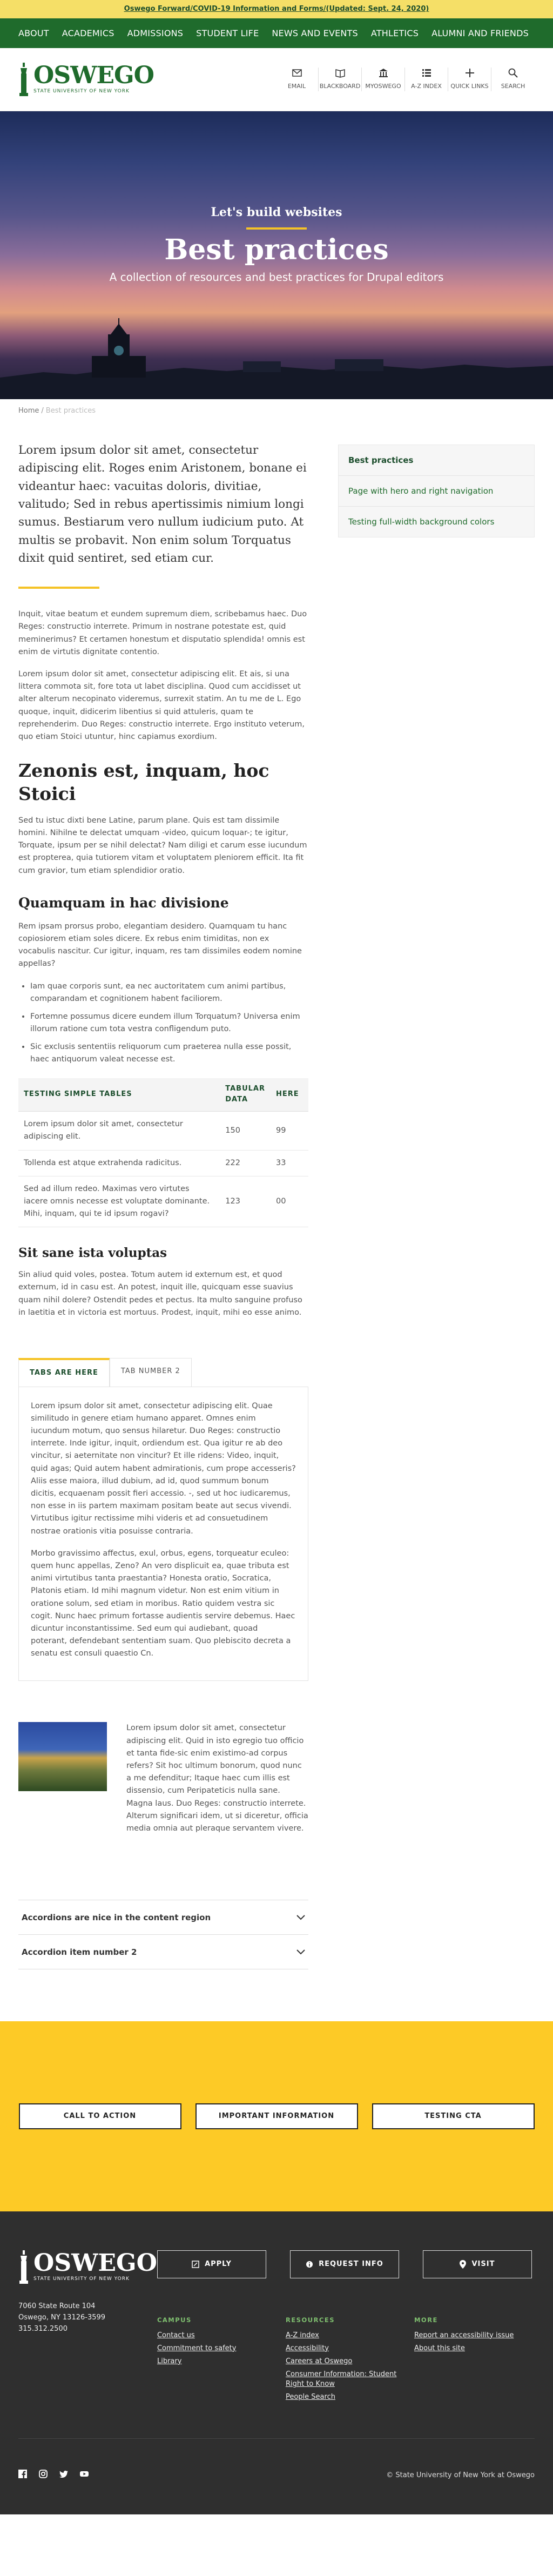 This screenshot has height=2576, width=553. I want to click on footer-link: Careers at Oswego, so click(350, 2361).